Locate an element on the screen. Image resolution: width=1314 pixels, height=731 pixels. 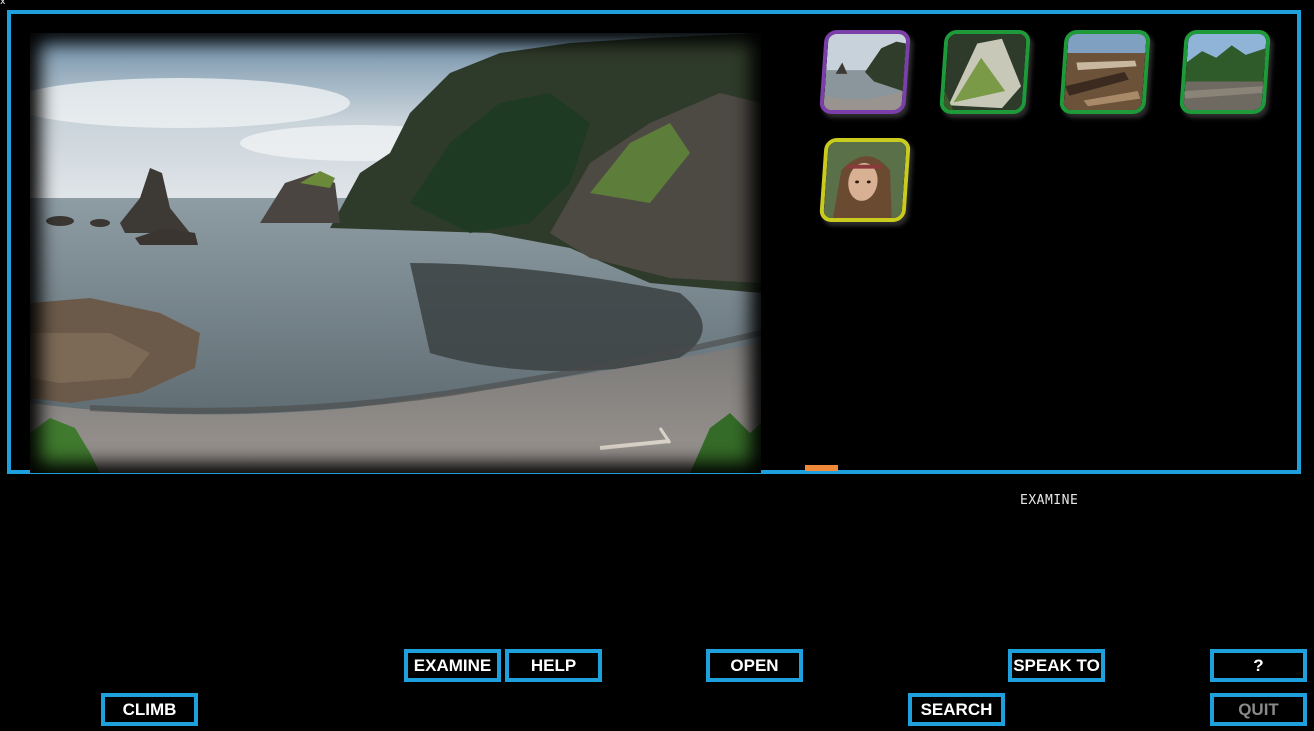
driftwood-icon is located at coordinates (1105, 72).